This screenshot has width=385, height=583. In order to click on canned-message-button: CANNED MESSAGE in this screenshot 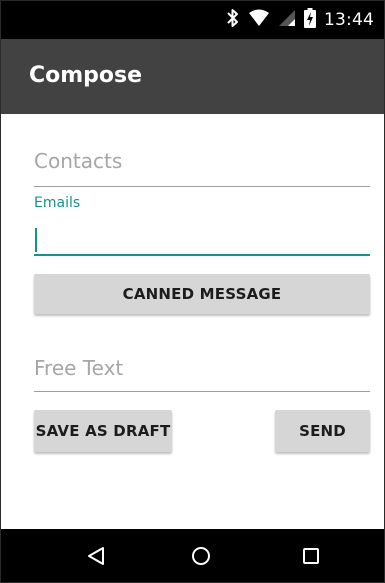, I will do `click(202, 294)`.